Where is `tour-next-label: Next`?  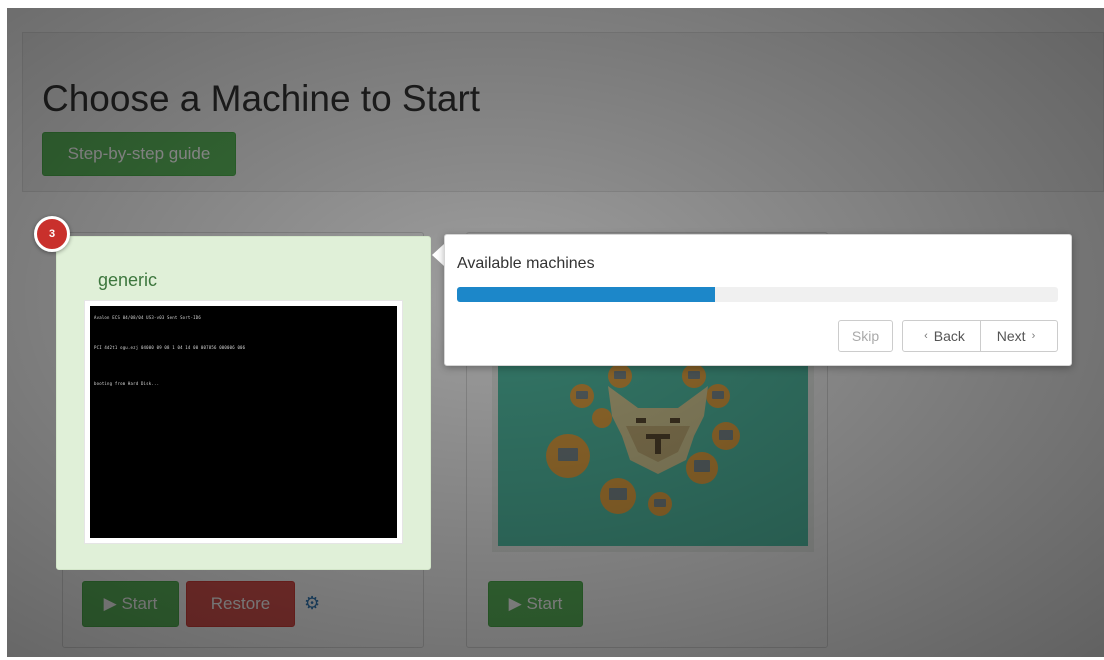 tour-next-label: Next is located at coordinates (1011, 336).